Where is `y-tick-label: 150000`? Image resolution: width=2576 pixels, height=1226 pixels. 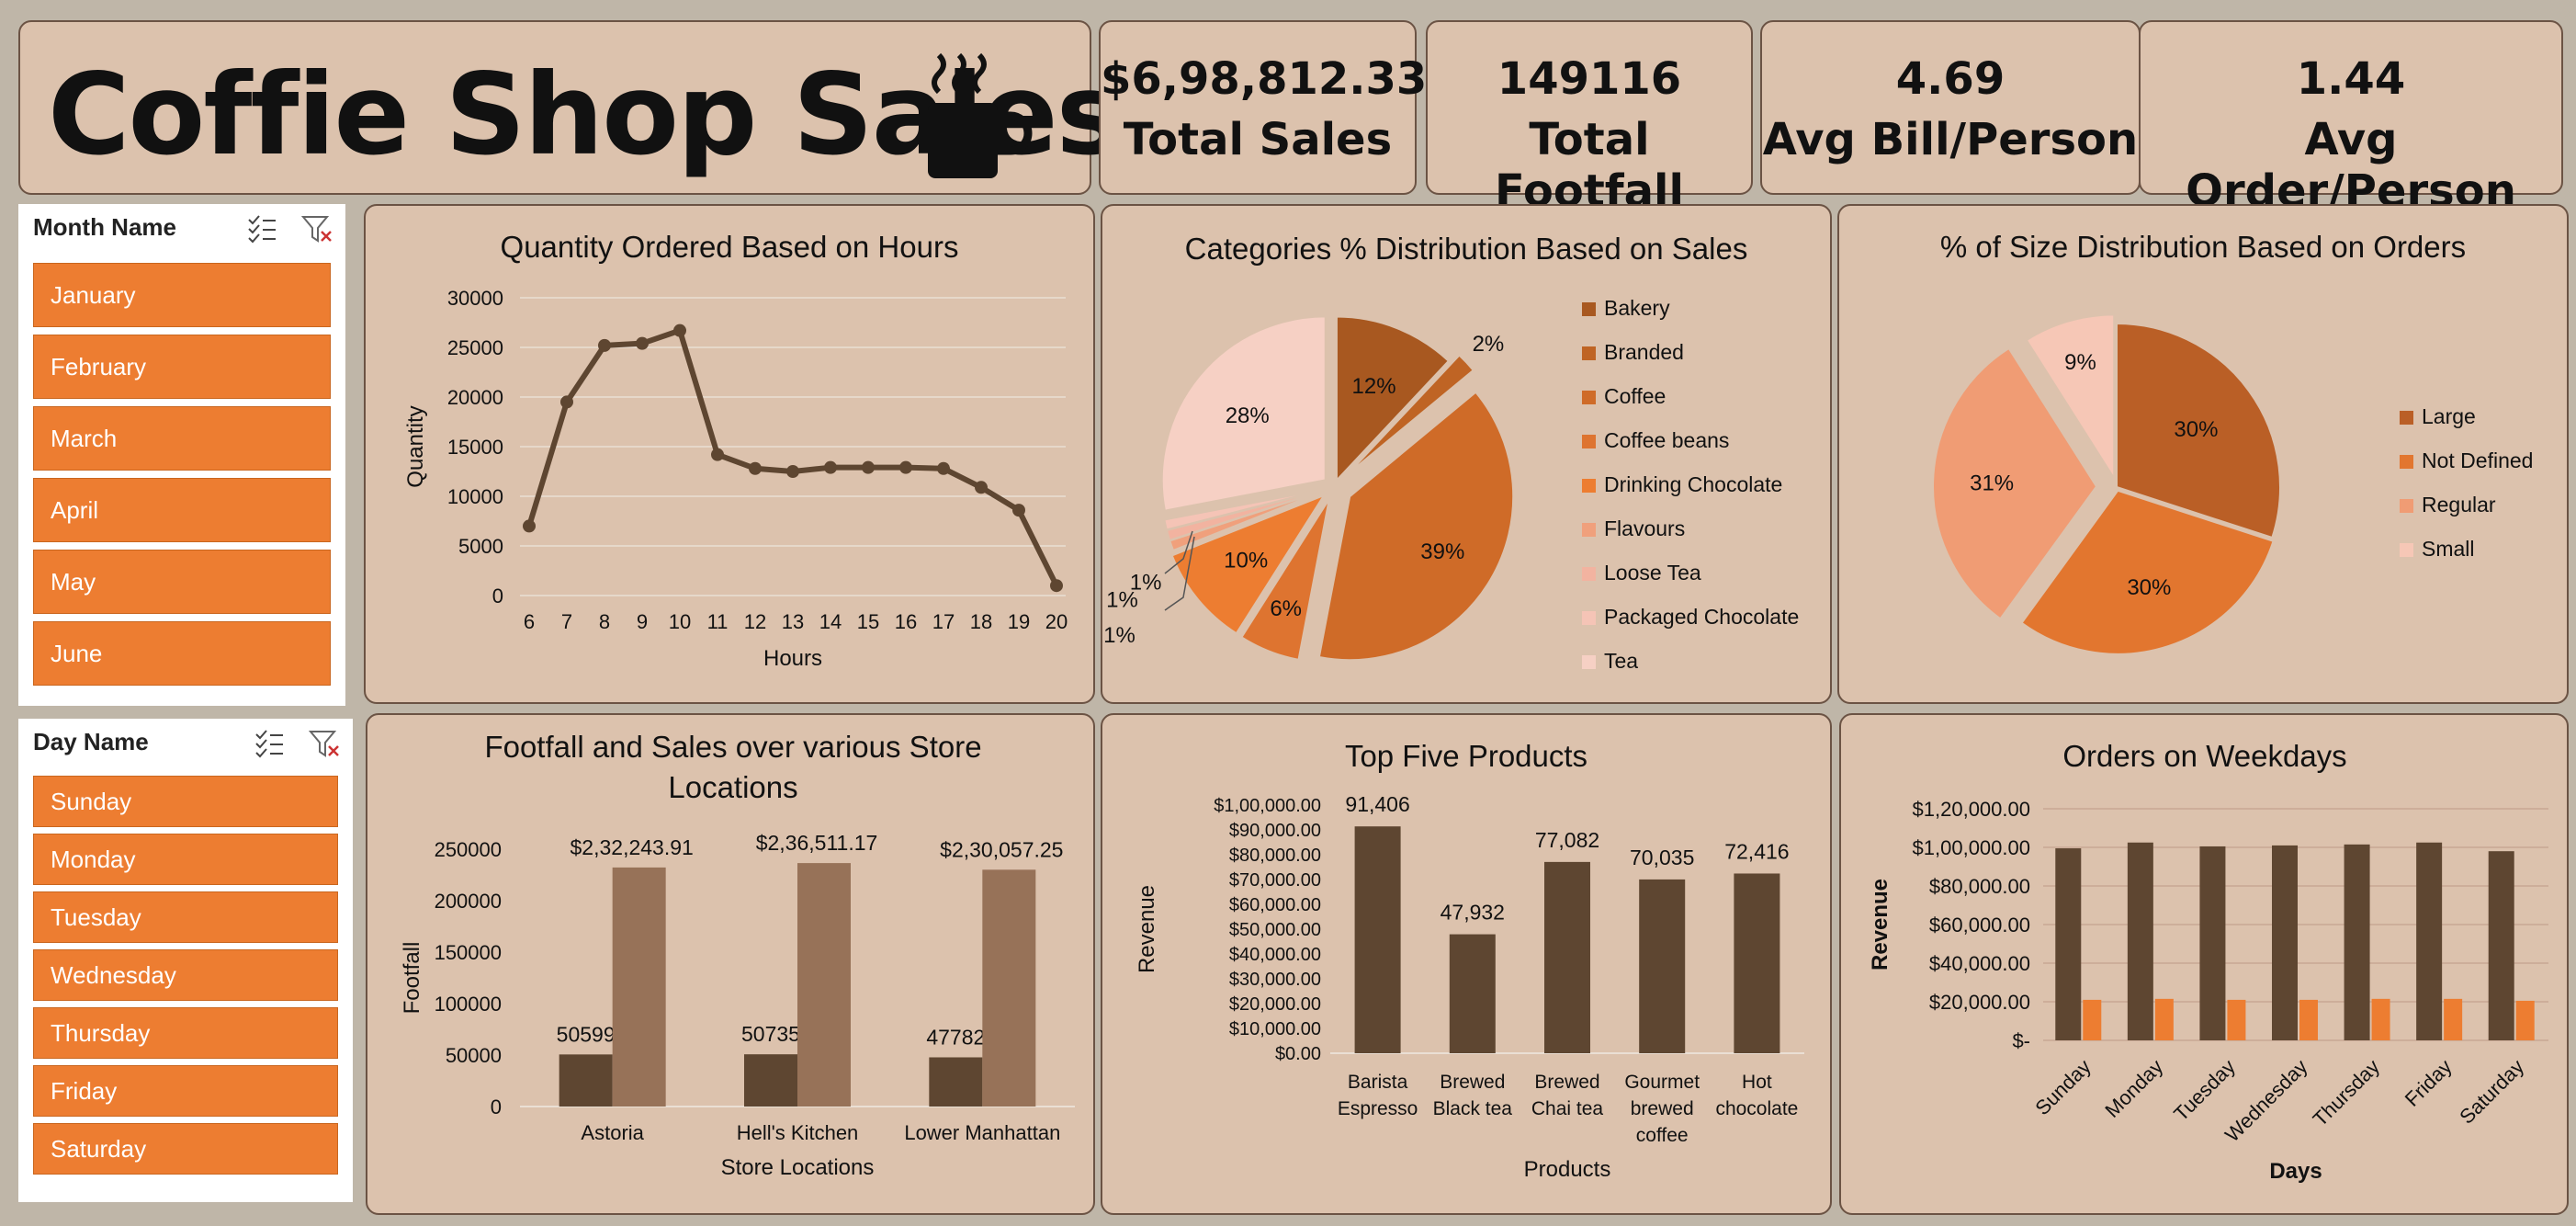
y-tick-label: 150000 is located at coordinates (468, 953).